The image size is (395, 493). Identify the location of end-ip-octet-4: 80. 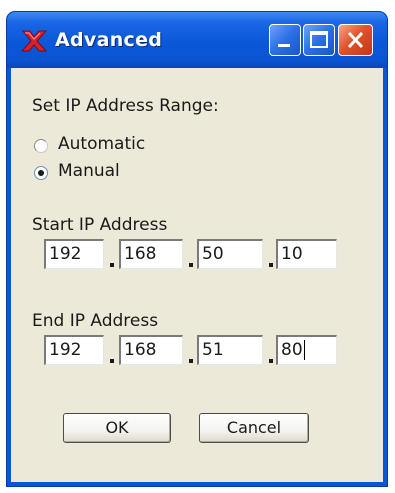
(306, 350).